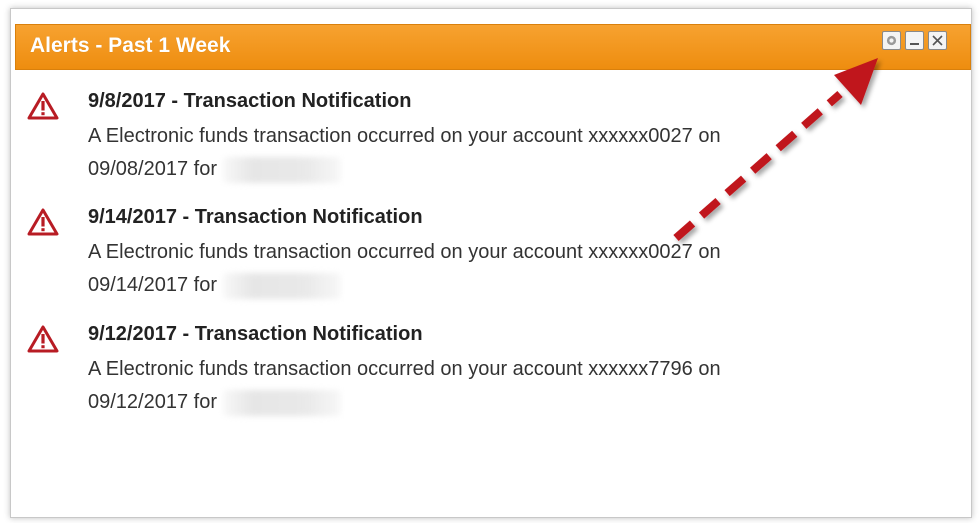  I want to click on close-icon, so click(937, 40).